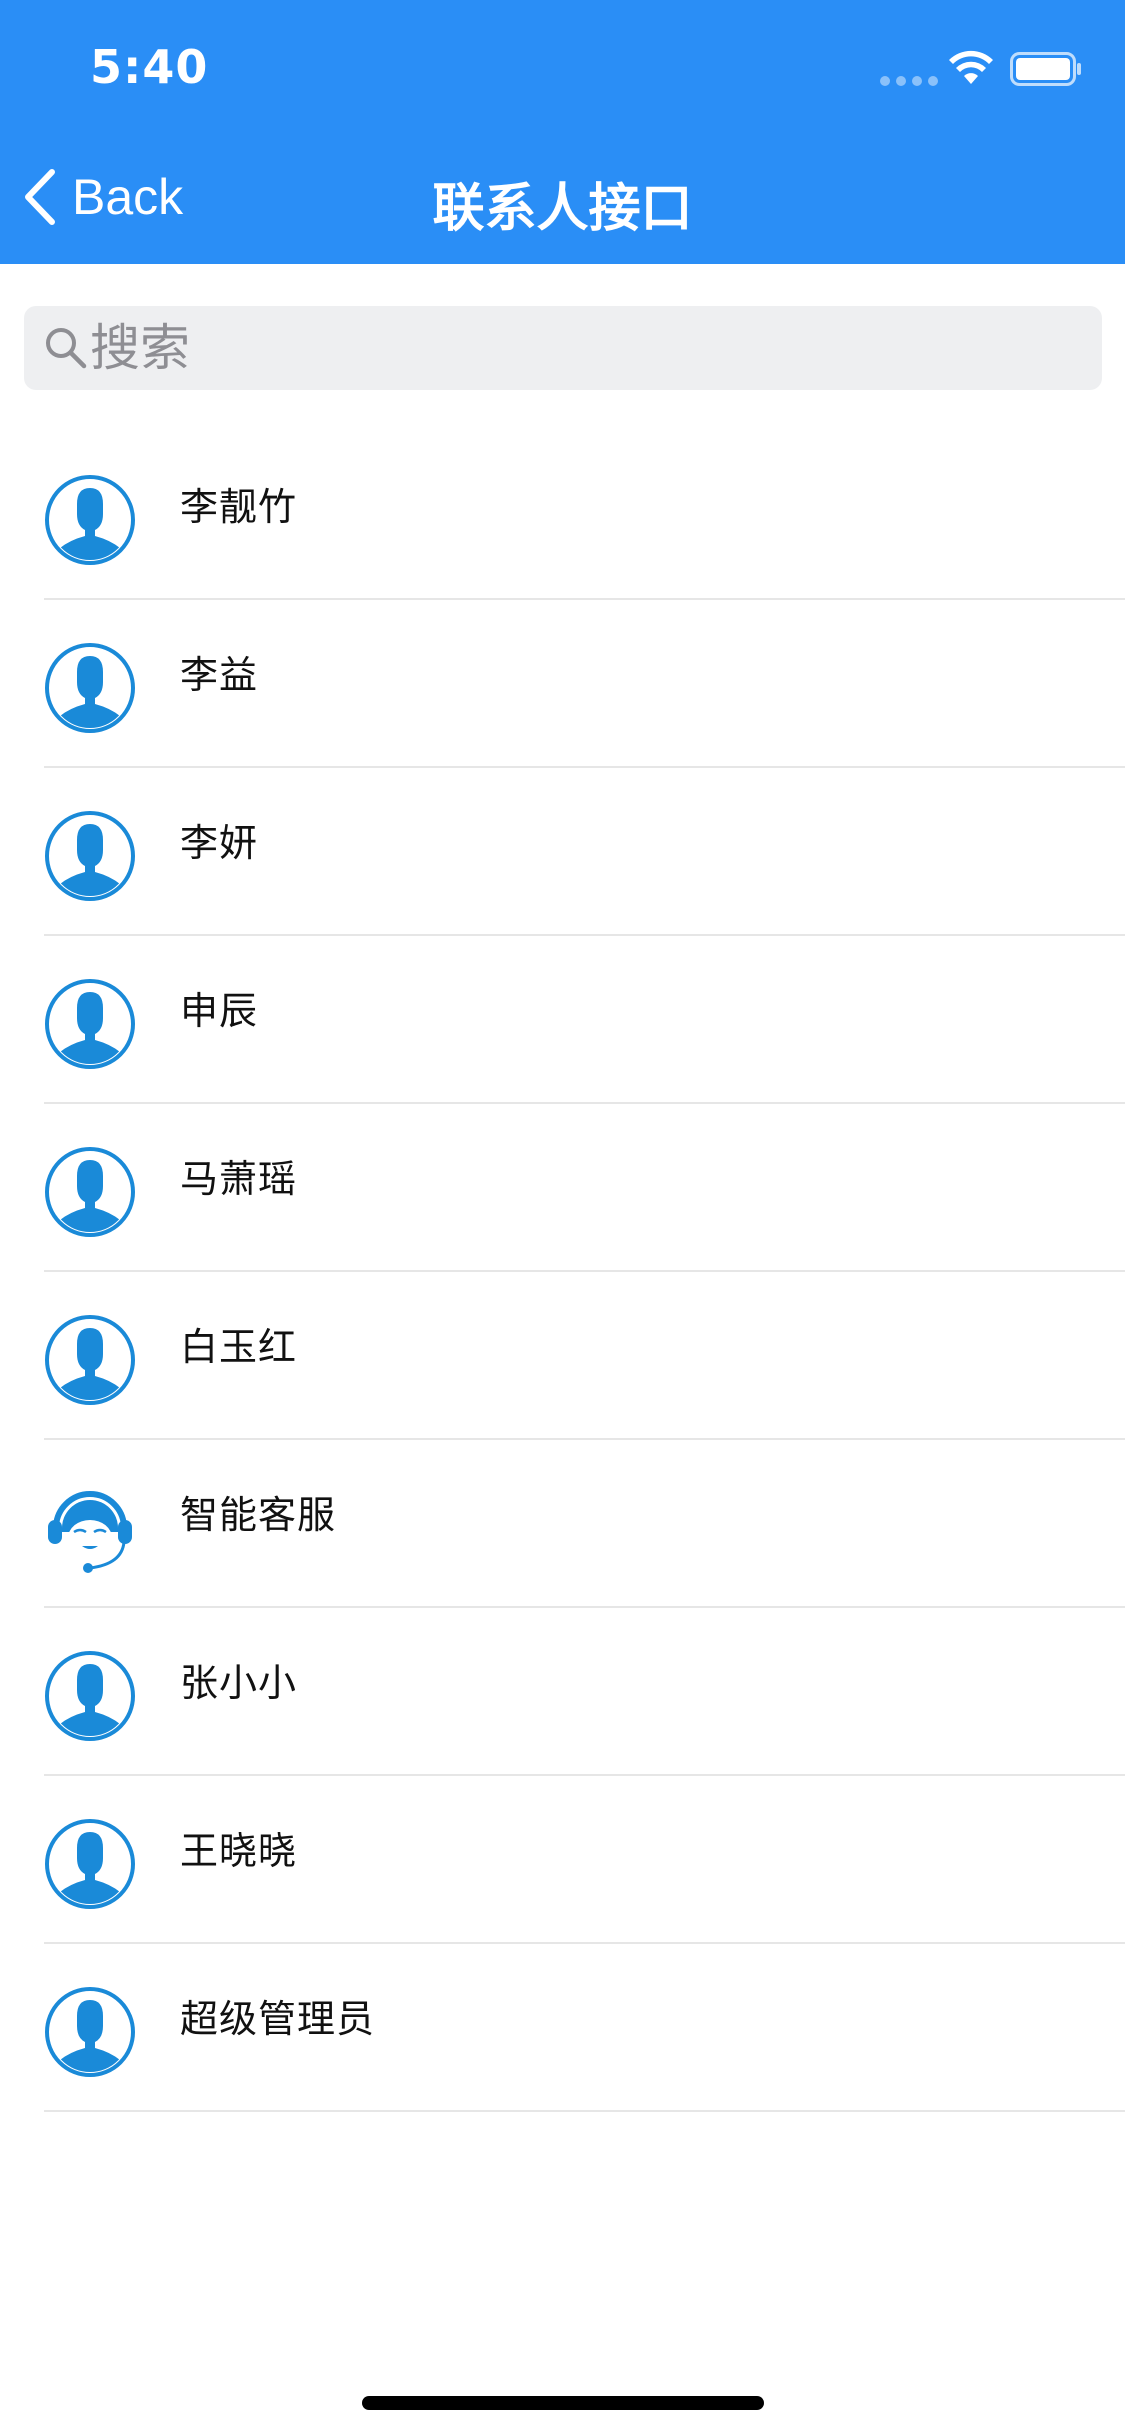 Image resolution: width=1125 pixels, height=2436 pixels. What do you see at coordinates (219, 1011) in the screenshot?
I see `contact-name: 申辰` at bounding box center [219, 1011].